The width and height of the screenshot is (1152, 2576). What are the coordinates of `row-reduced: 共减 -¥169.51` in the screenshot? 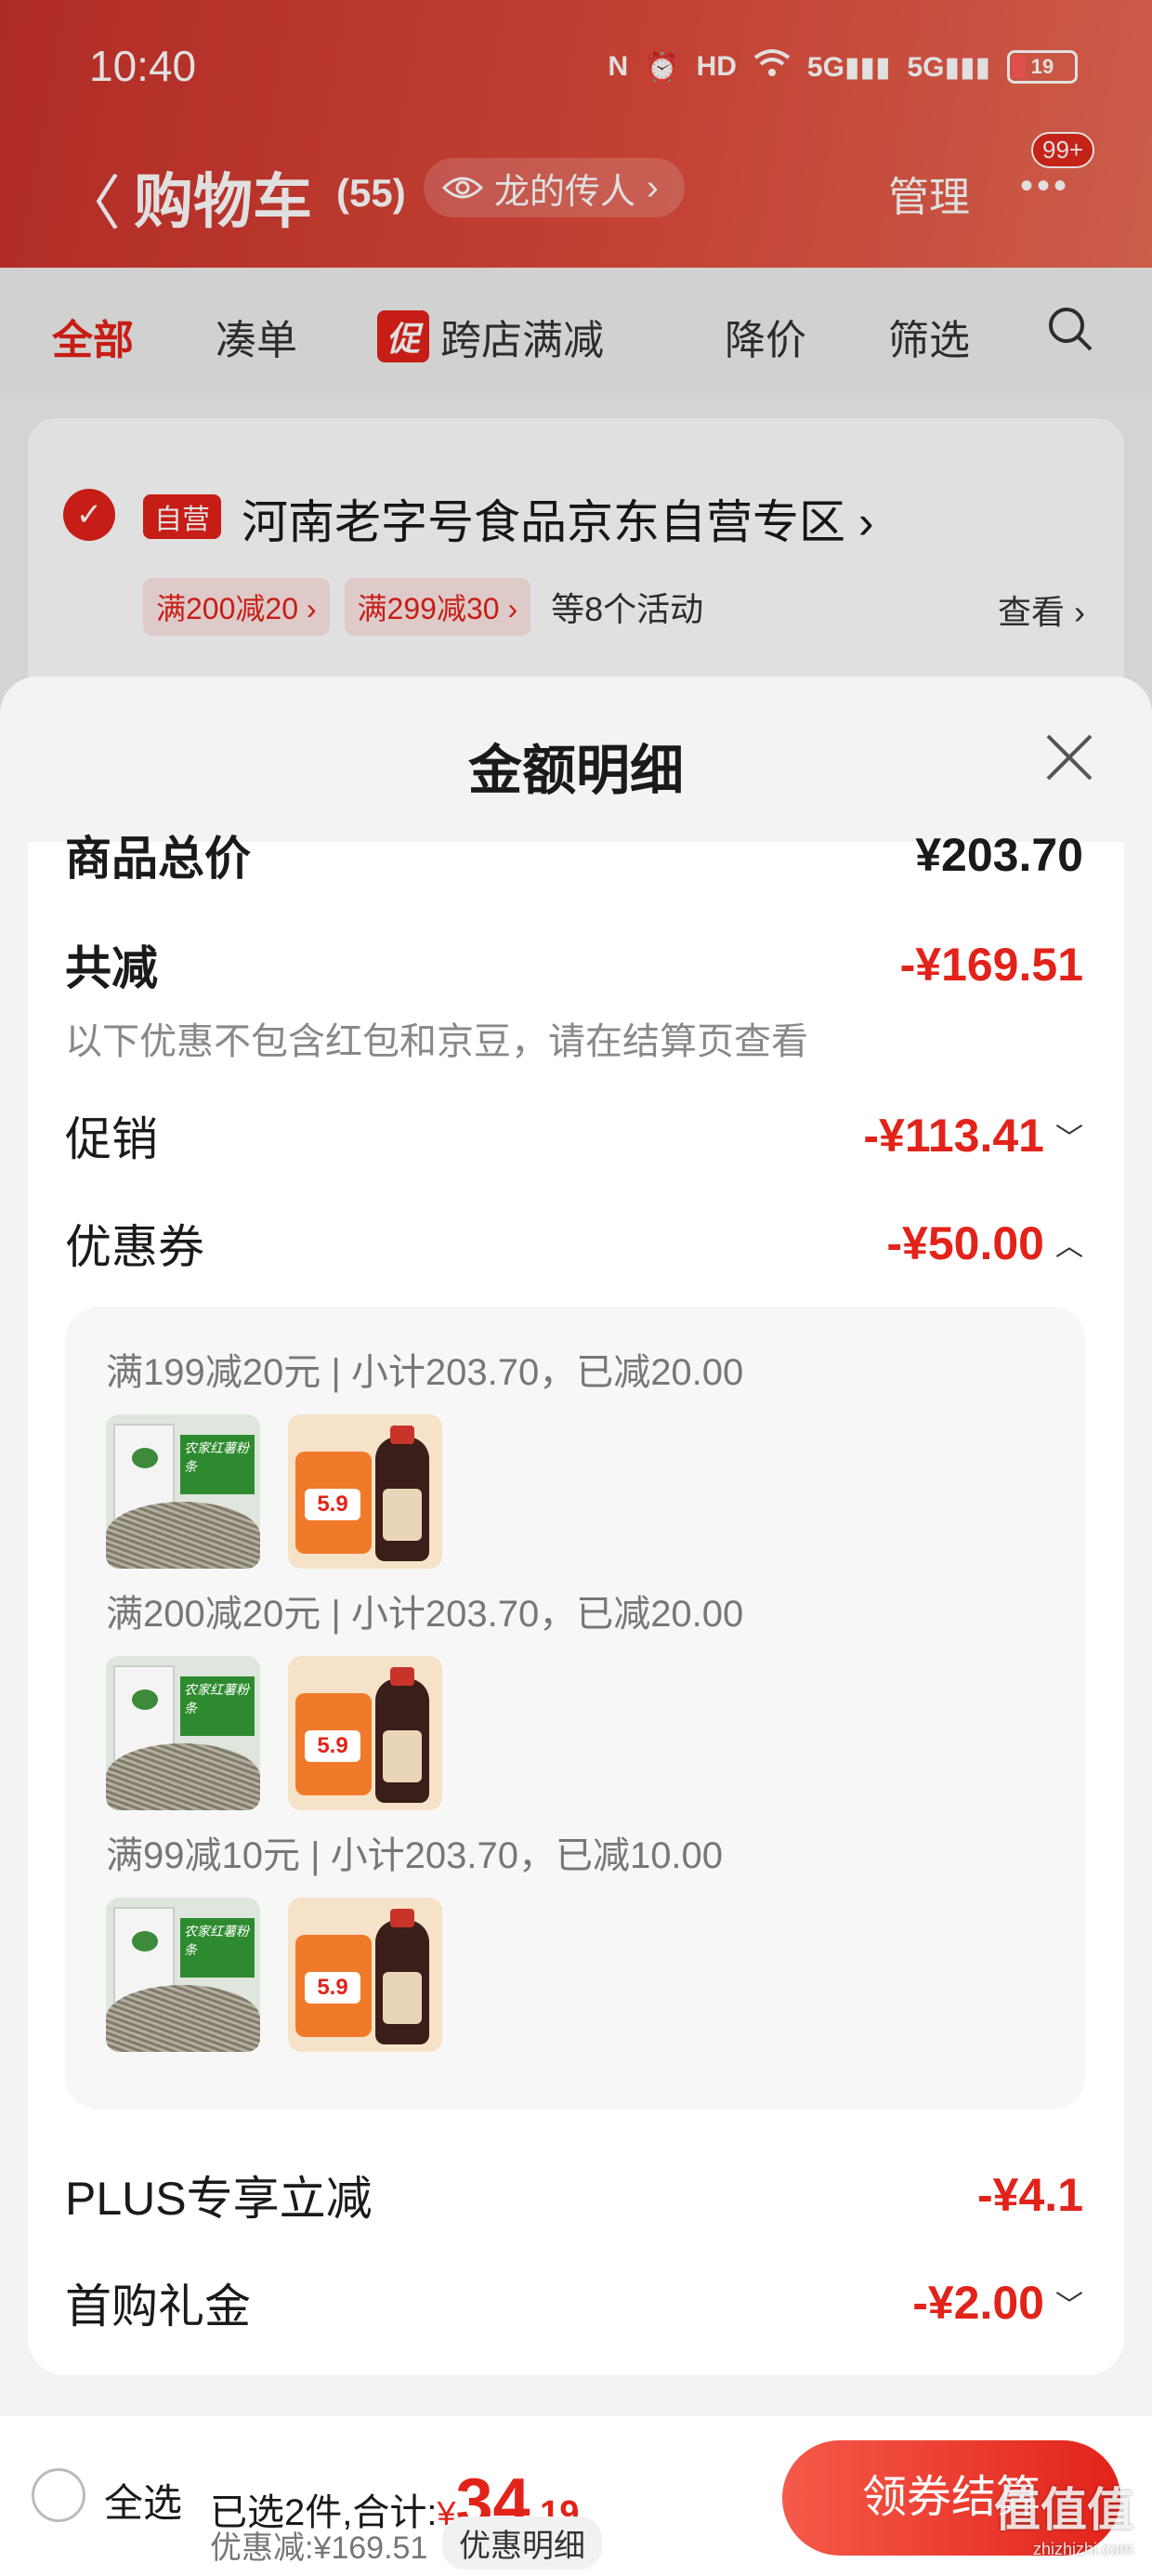 It's located at (574, 964).